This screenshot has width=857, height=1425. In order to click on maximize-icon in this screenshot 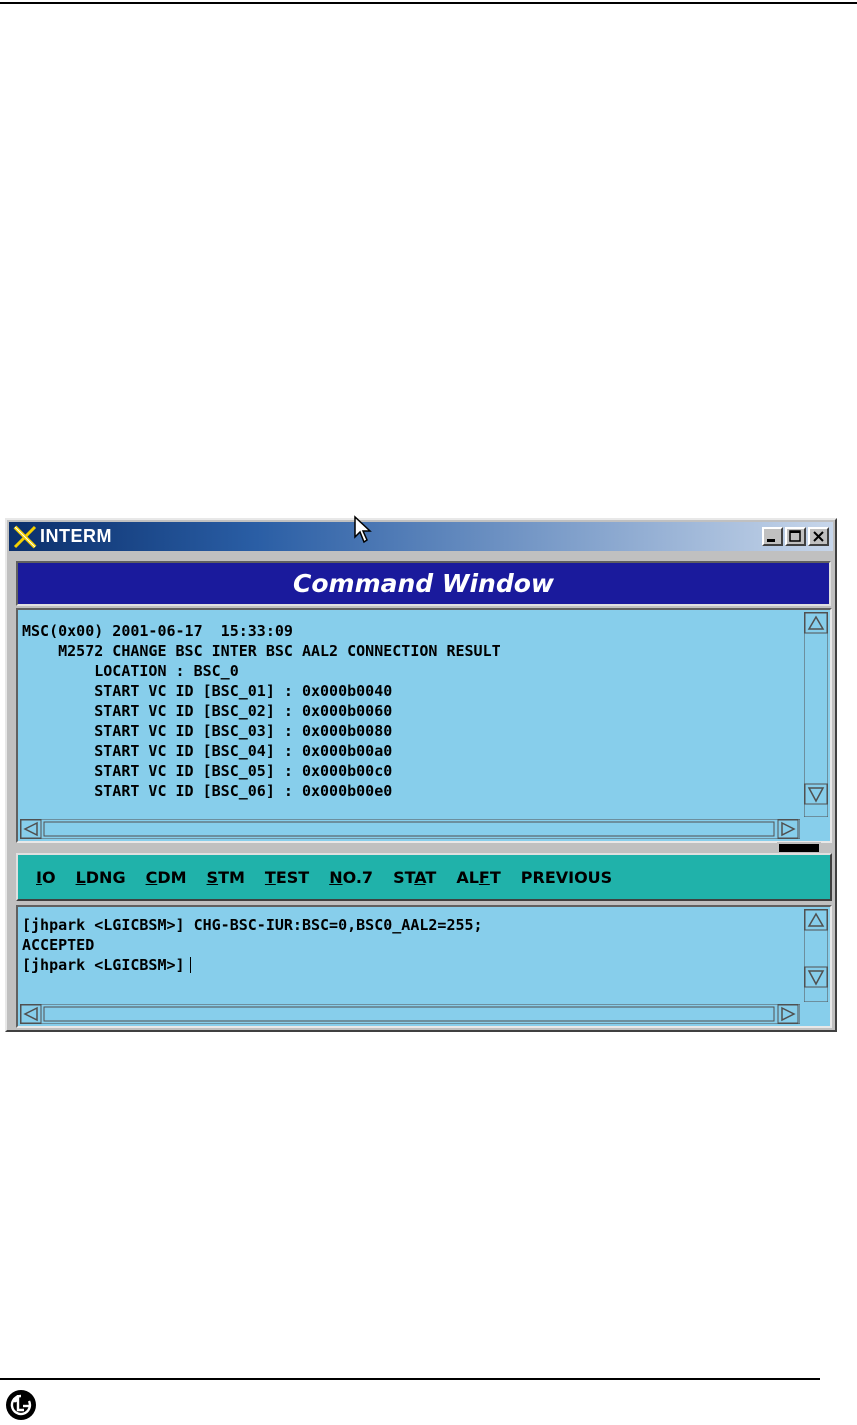, I will do `click(795, 536)`.